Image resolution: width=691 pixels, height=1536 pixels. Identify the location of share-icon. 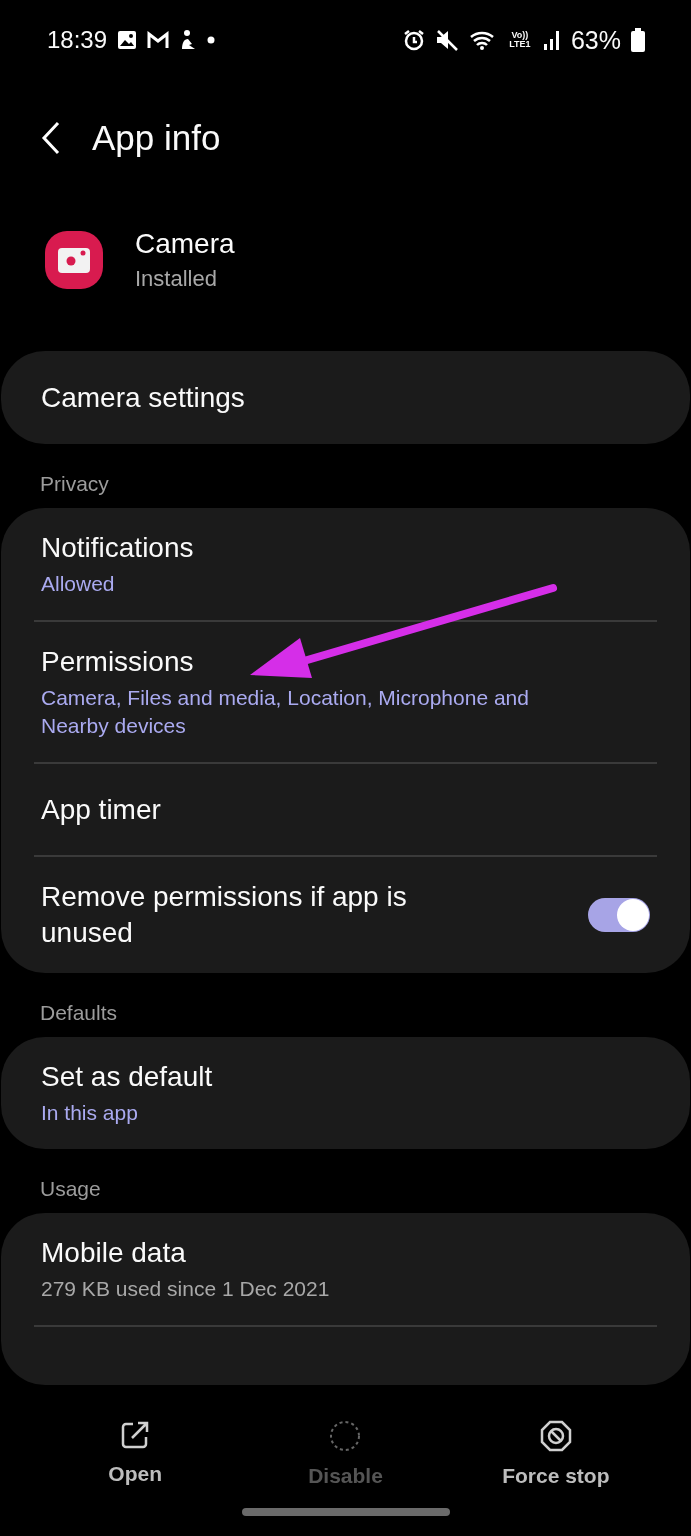
(135, 1435).